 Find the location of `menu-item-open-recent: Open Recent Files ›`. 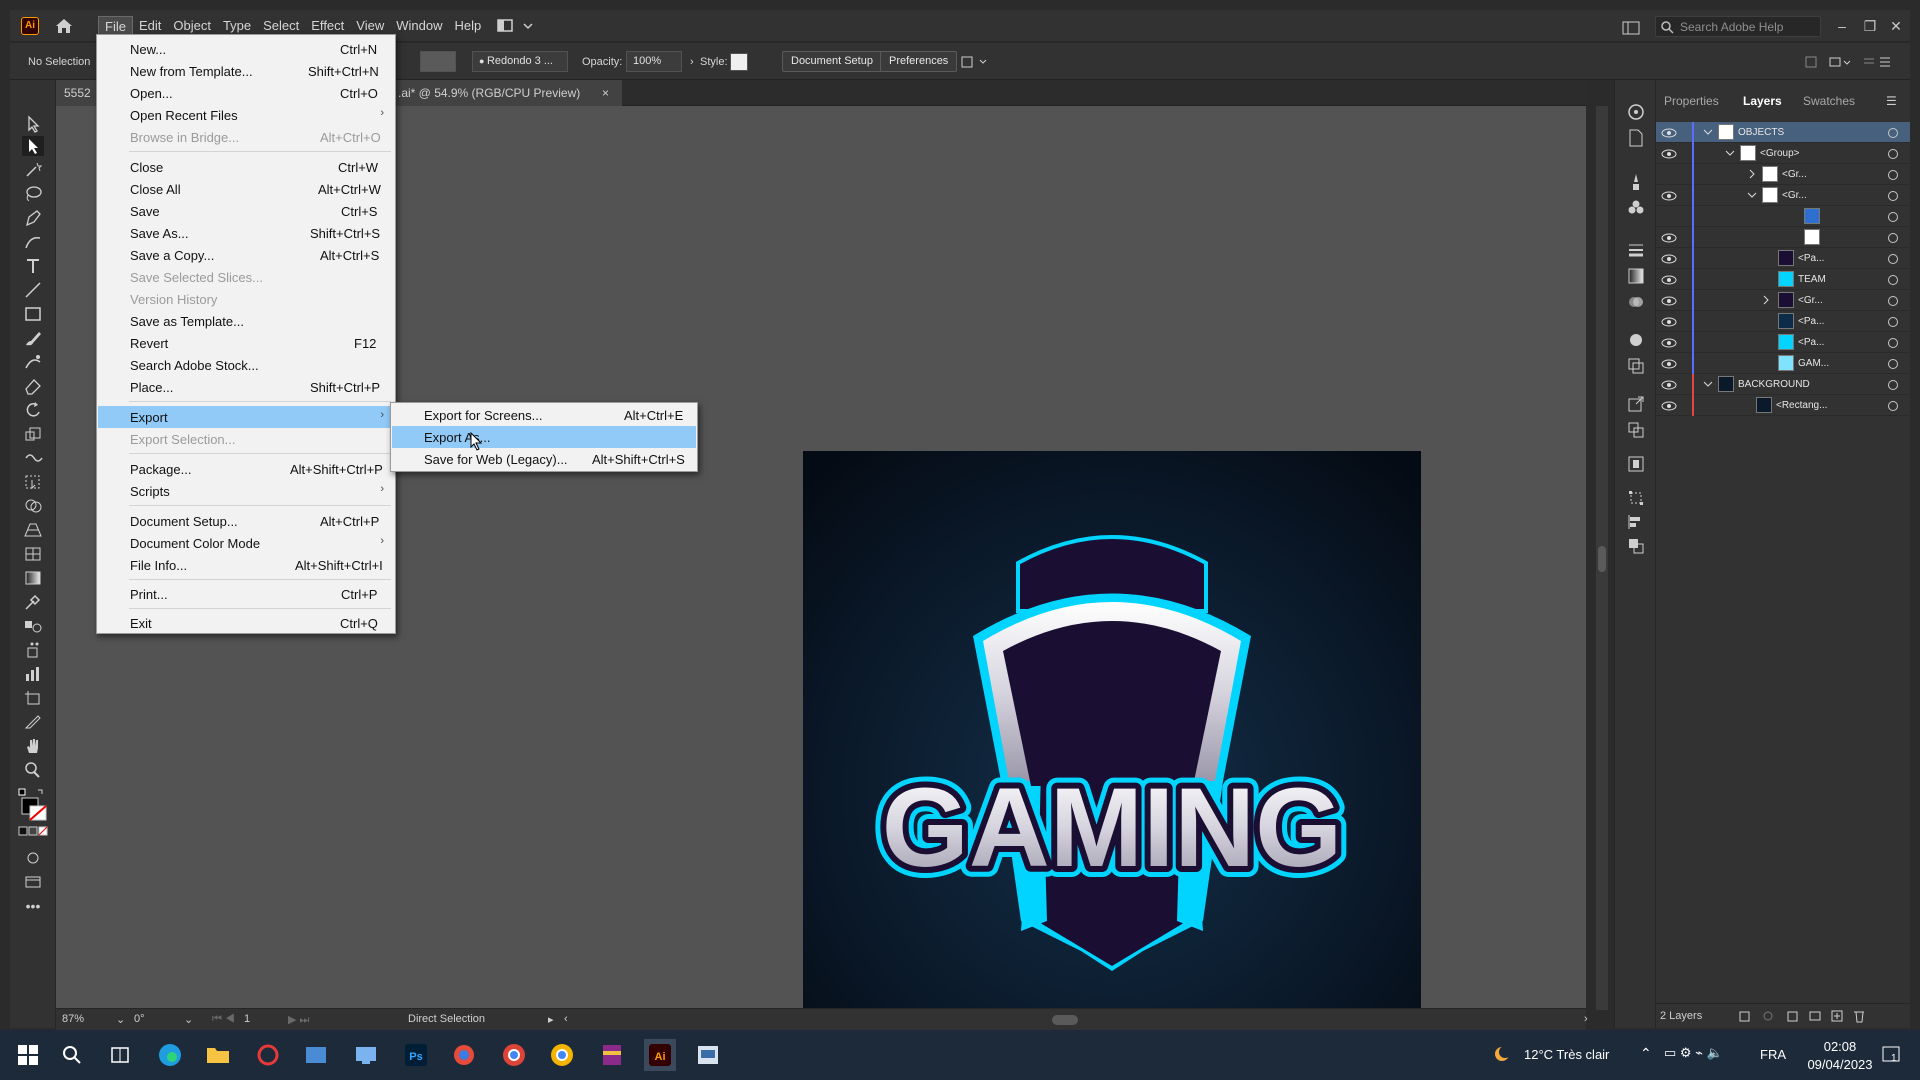

menu-item-open-recent: Open Recent Files › is located at coordinates (246, 115).